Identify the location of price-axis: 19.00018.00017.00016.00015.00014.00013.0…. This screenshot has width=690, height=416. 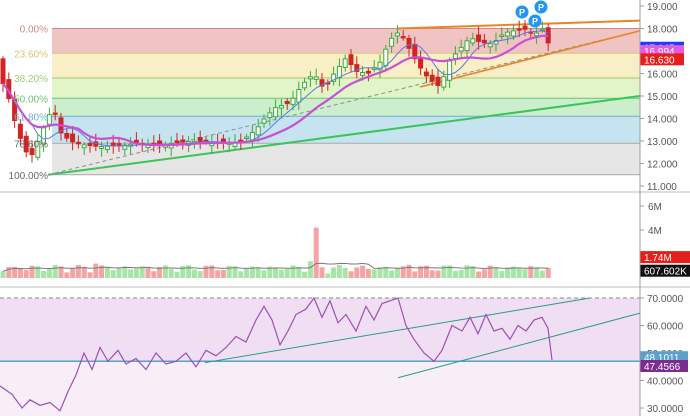
(659, 97).